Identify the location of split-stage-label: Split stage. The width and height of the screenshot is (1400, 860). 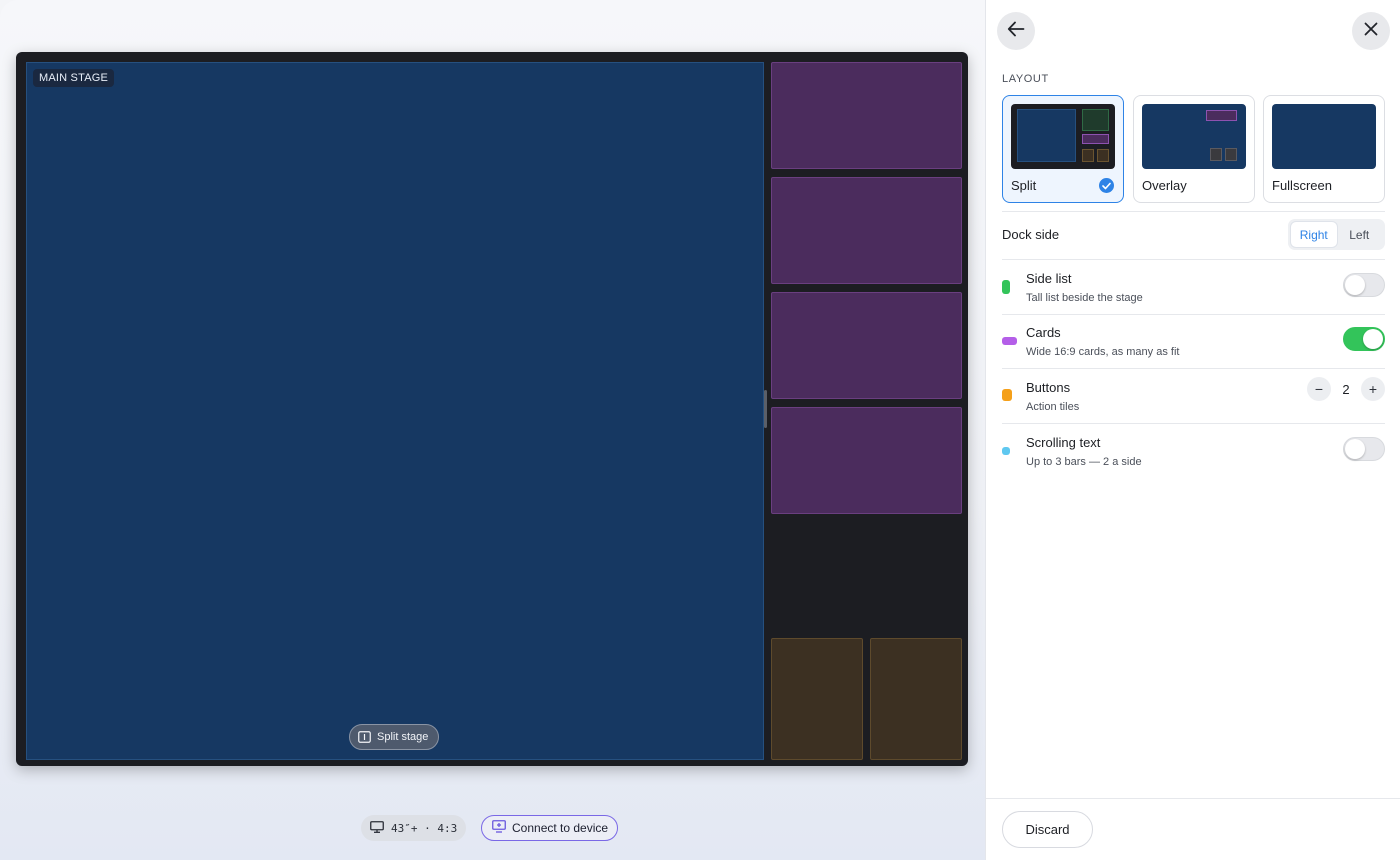
(403, 737).